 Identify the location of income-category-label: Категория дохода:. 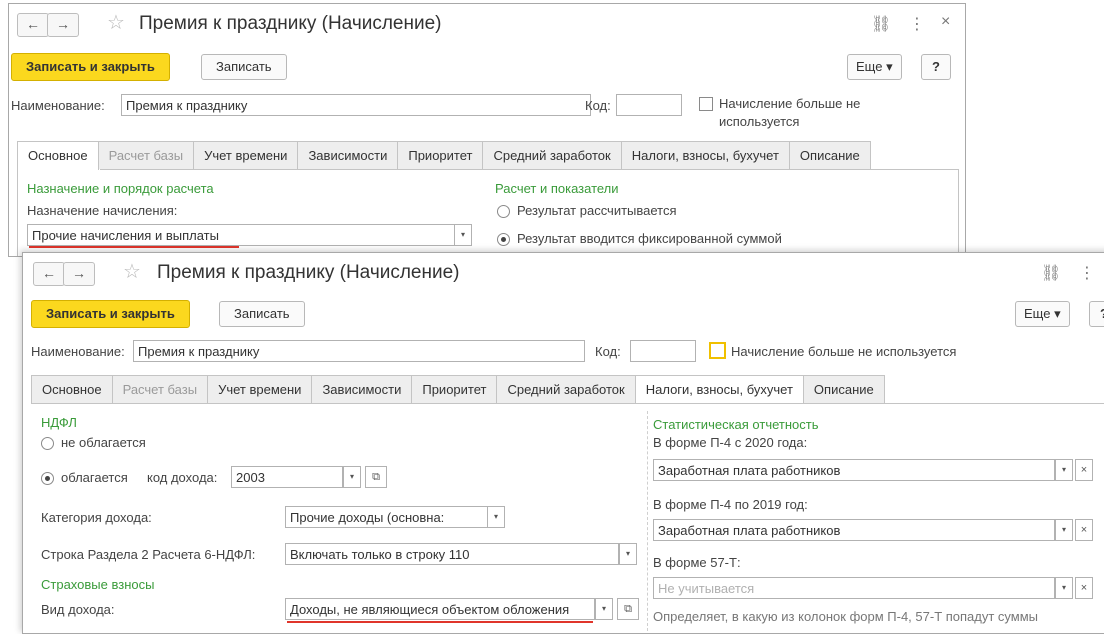
(96, 517).